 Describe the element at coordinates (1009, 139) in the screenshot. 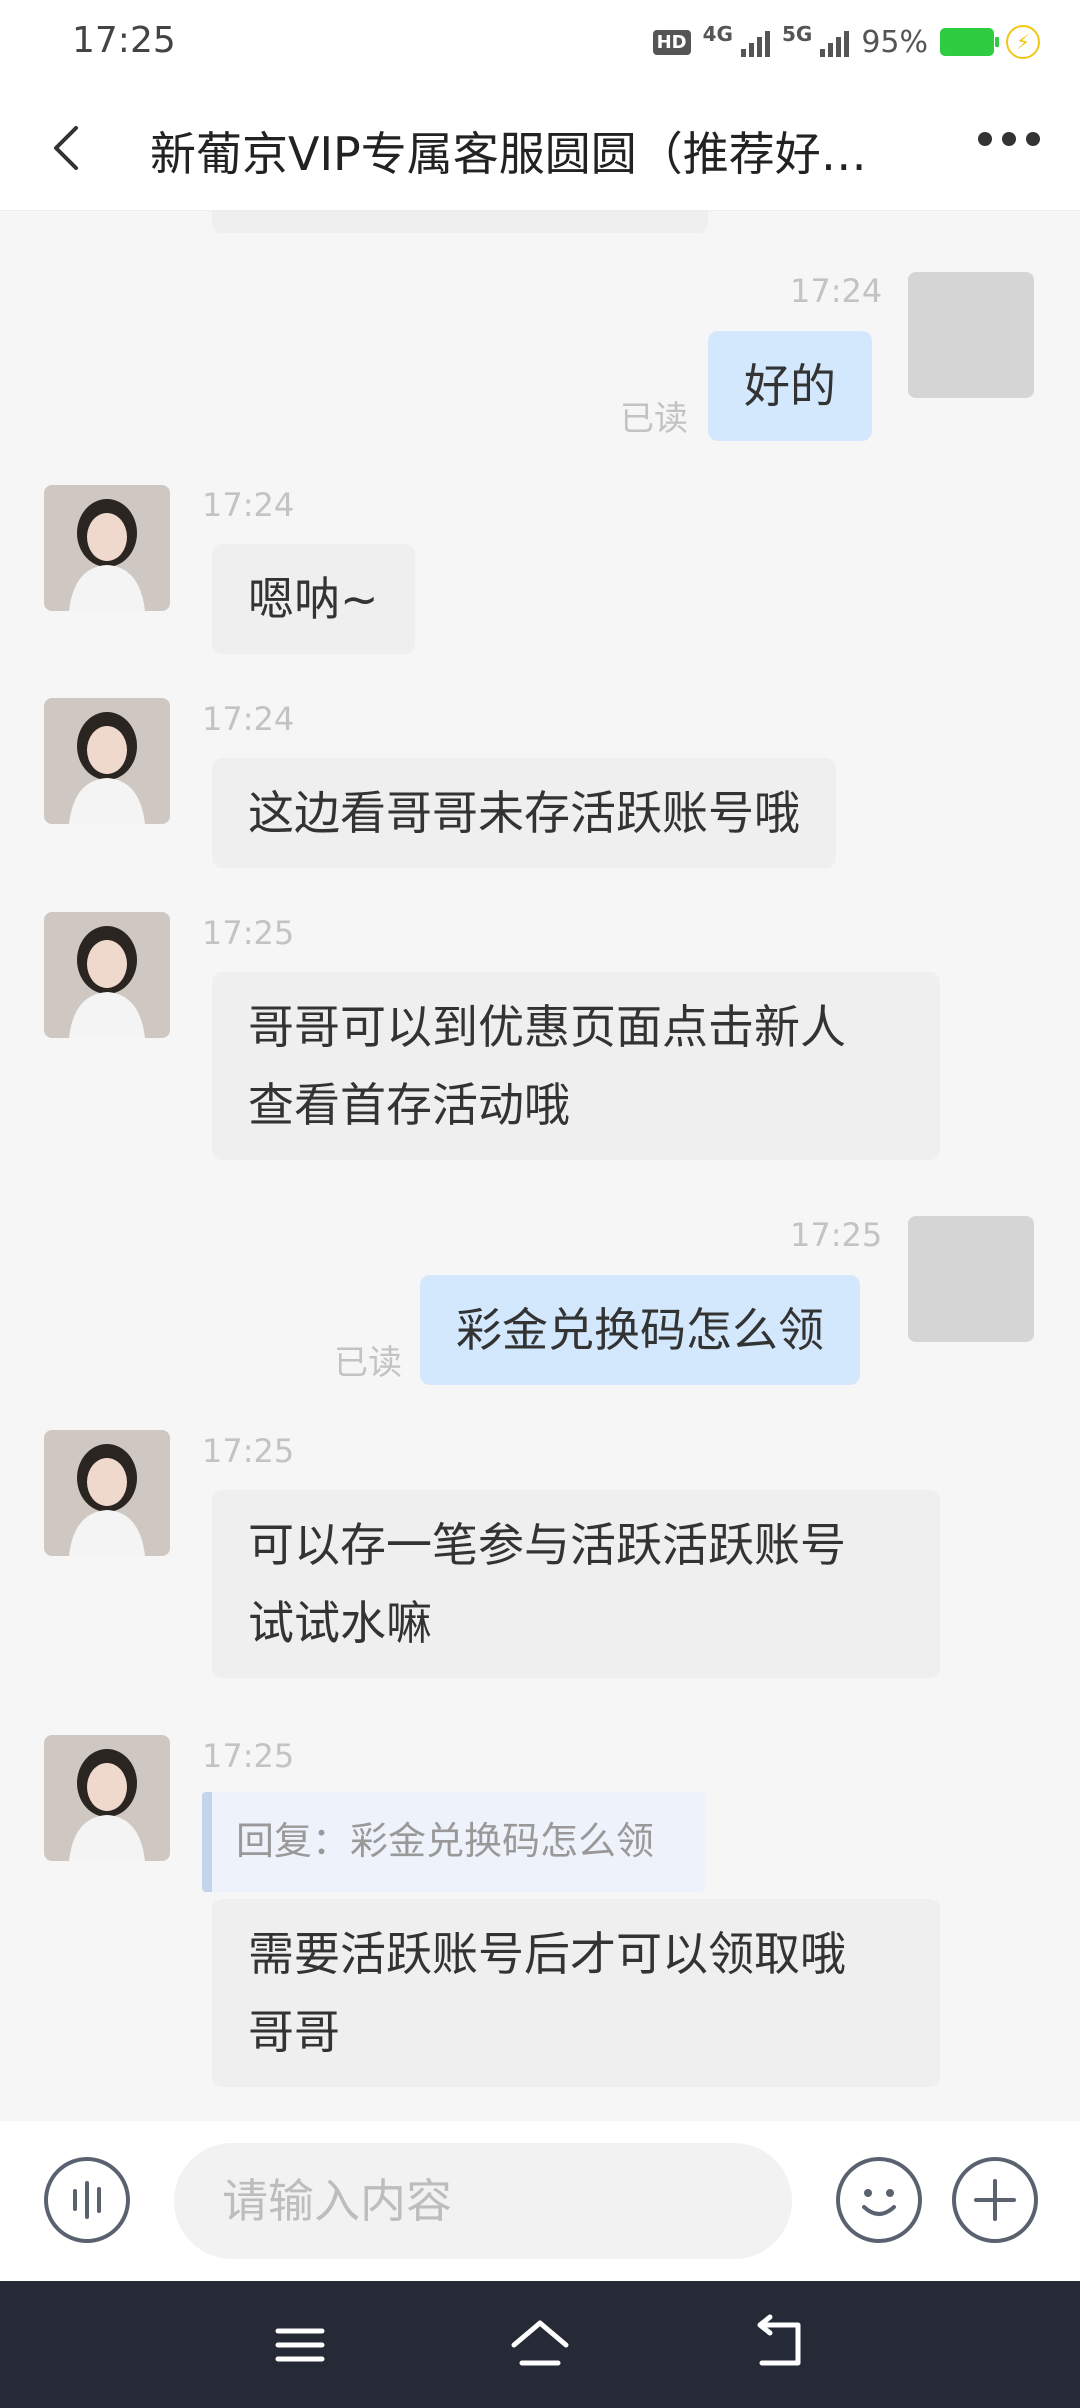

I see `more-button` at that location.